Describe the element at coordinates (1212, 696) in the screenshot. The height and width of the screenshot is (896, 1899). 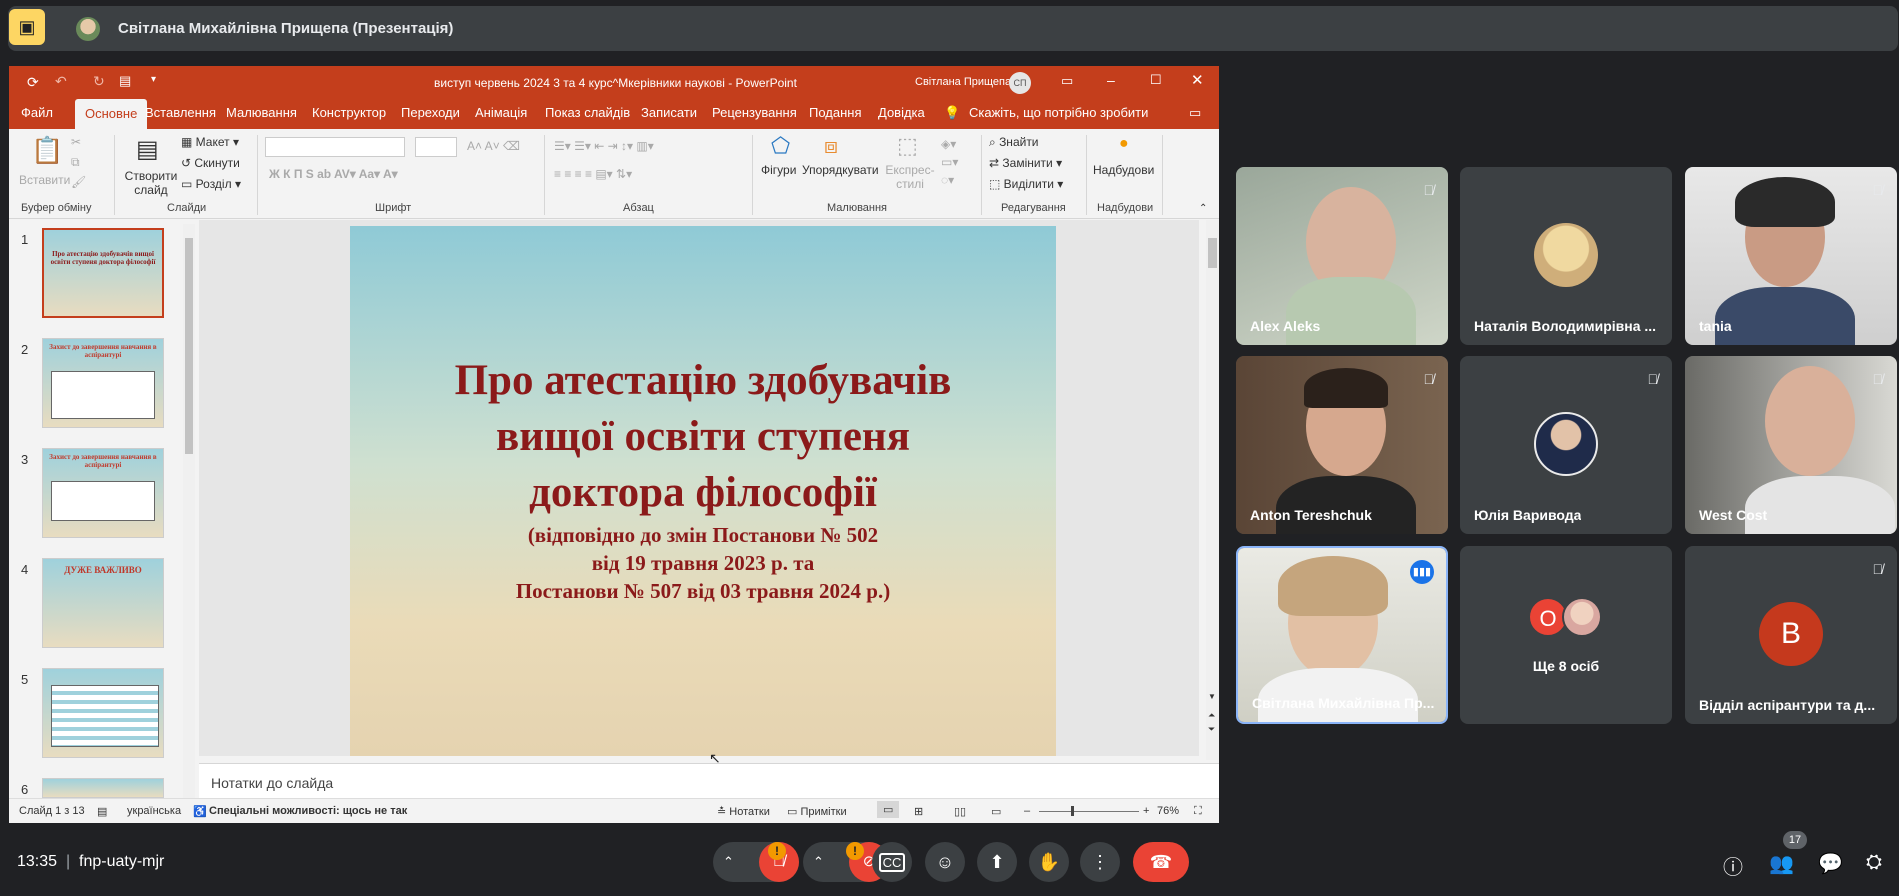
I see `scroll-down-icon: ▼` at that location.